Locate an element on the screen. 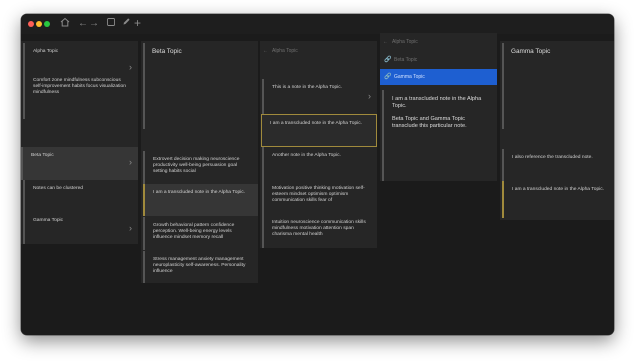 The width and height of the screenshot is (635, 362). gamma-topic-title: Gamma Topic is located at coordinates (531, 51).